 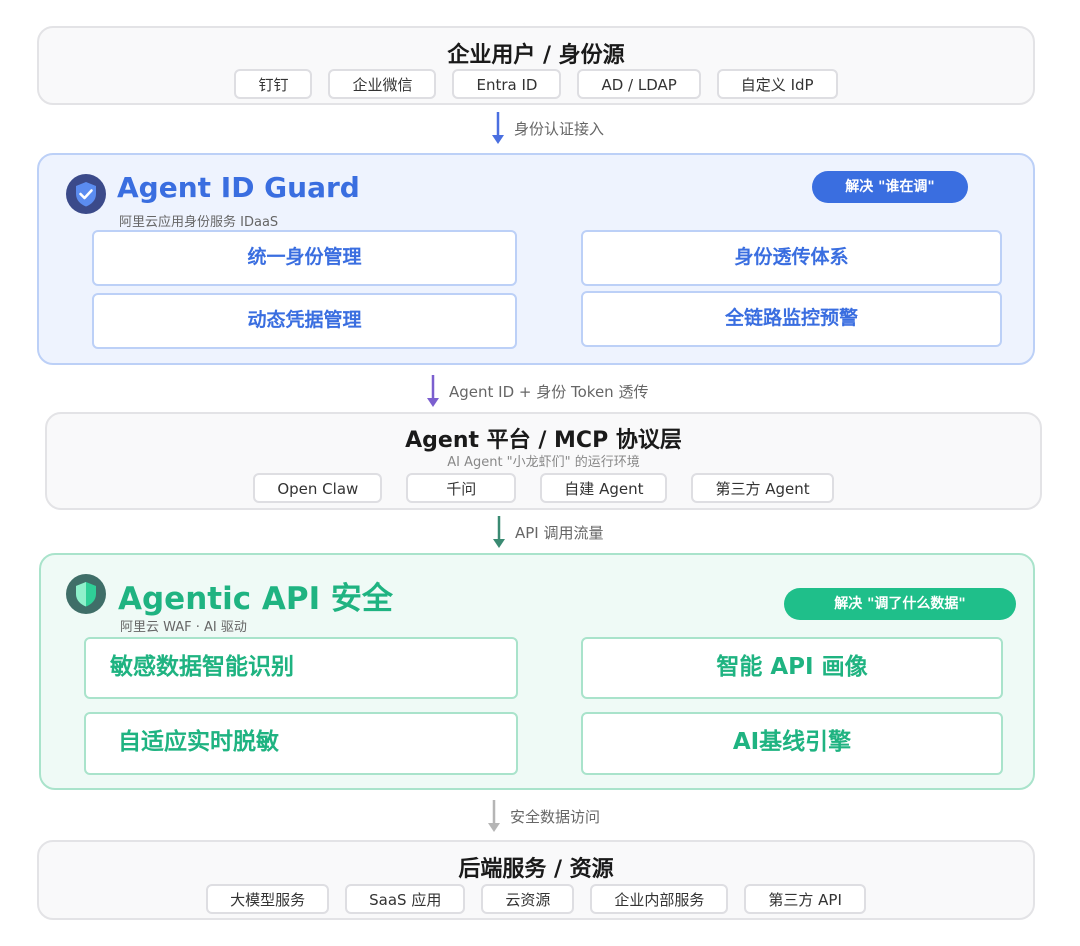 What do you see at coordinates (301, 743) in the screenshot?
I see `feature-adaptive-masking: 自适应实时脱敏` at bounding box center [301, 743].